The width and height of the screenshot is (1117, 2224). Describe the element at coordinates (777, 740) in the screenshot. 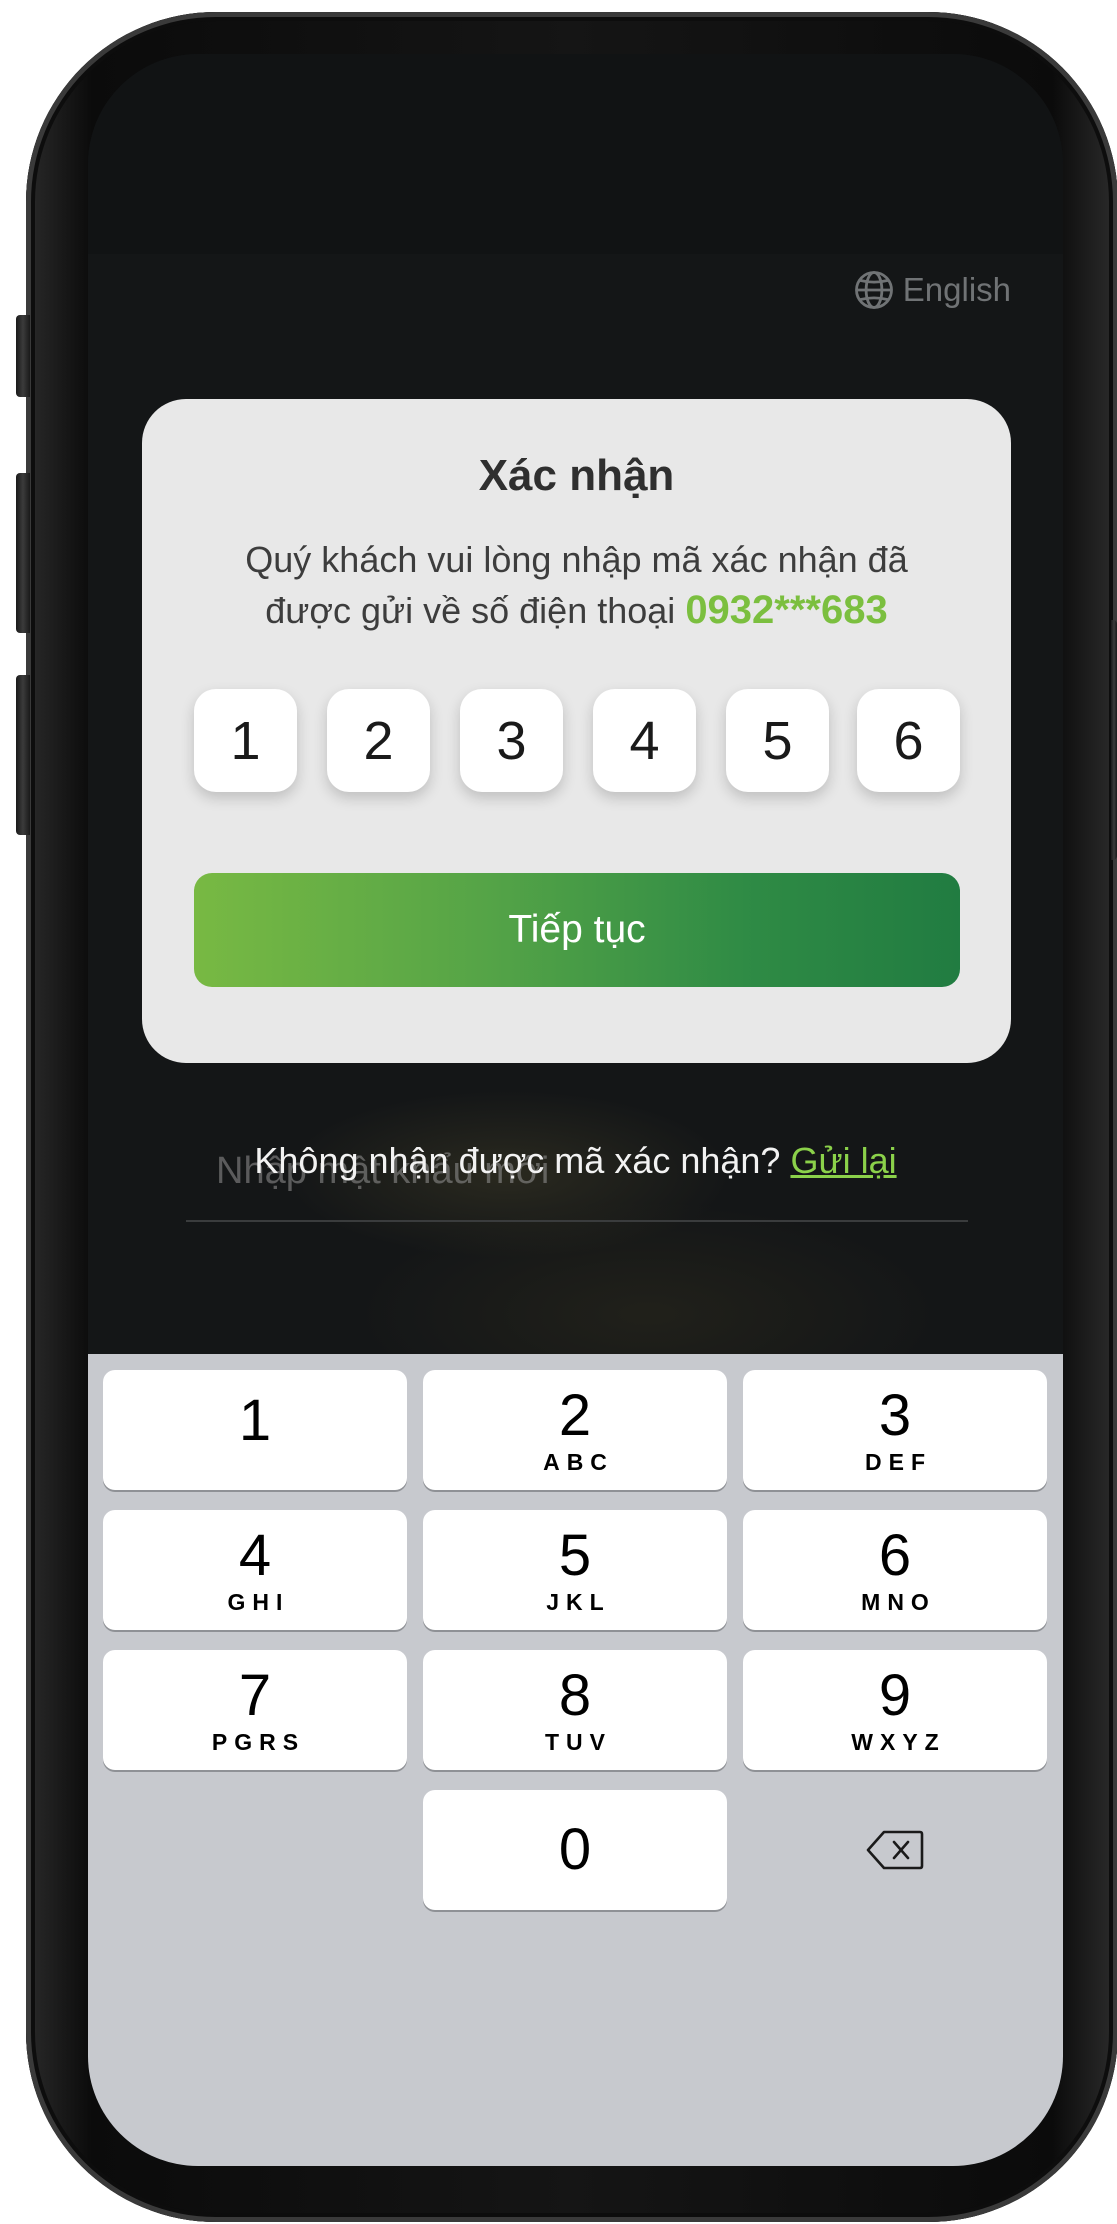

I see `otp-digit-5: 5` at that location.